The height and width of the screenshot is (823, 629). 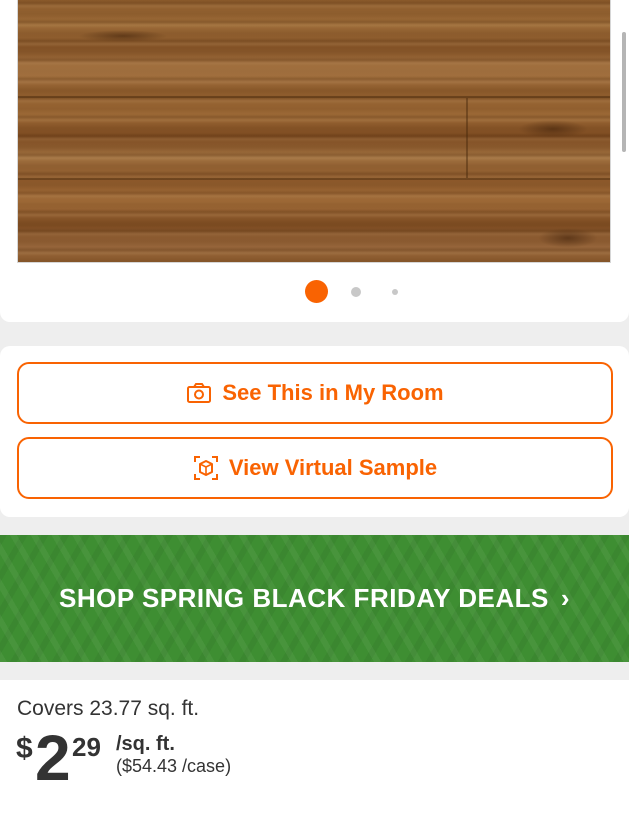 What do you see at coordinates (333, 392) in the screenshot?
I see `see-in-my-room-label: See This in My Room` at bounding box center [333, 392].